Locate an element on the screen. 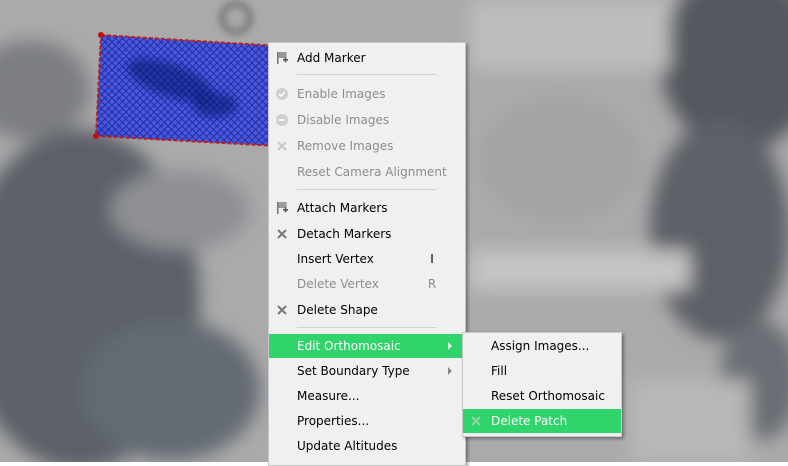 This screenshot has height=466, width=788. submenu-item-fill: Fill is located at coordinates (542, 371).